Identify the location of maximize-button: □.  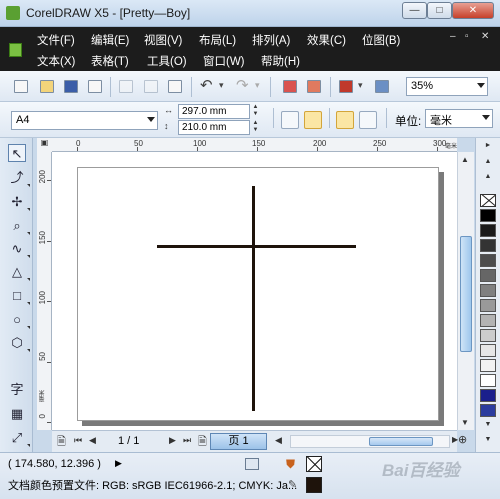
(439, 10).